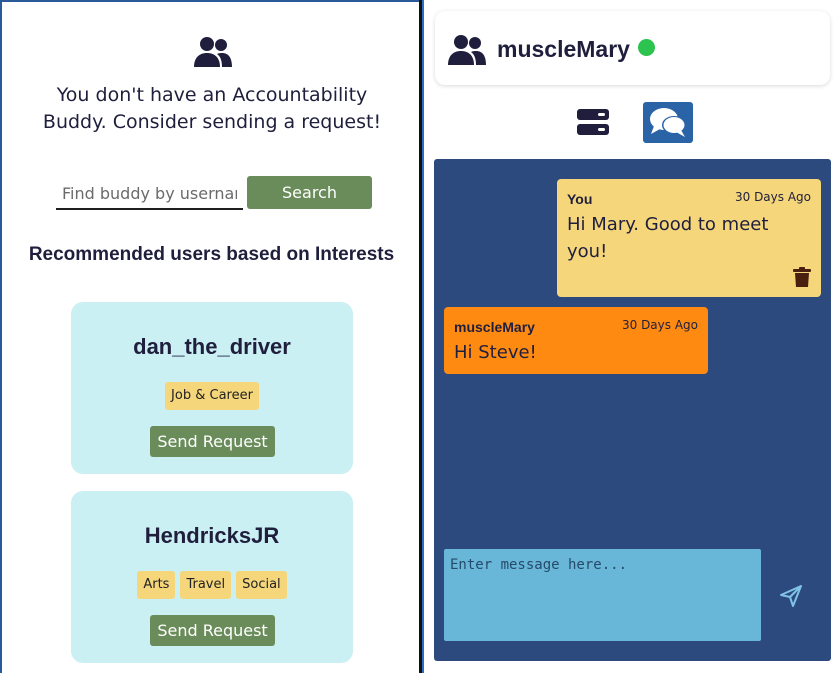 The image size is (840, 673). I want to click on interest-tag: Social, so click(261, 585).